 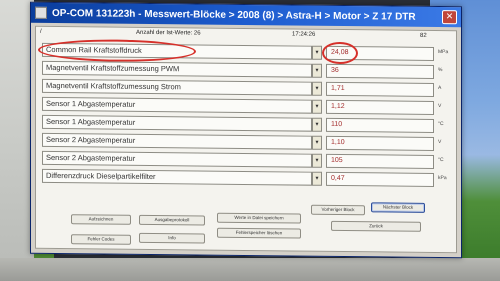 What do you see at coordinates (442, 178) in the screenshot?
I see `parameter-unit: kPa` at bounding box center [442, 178].